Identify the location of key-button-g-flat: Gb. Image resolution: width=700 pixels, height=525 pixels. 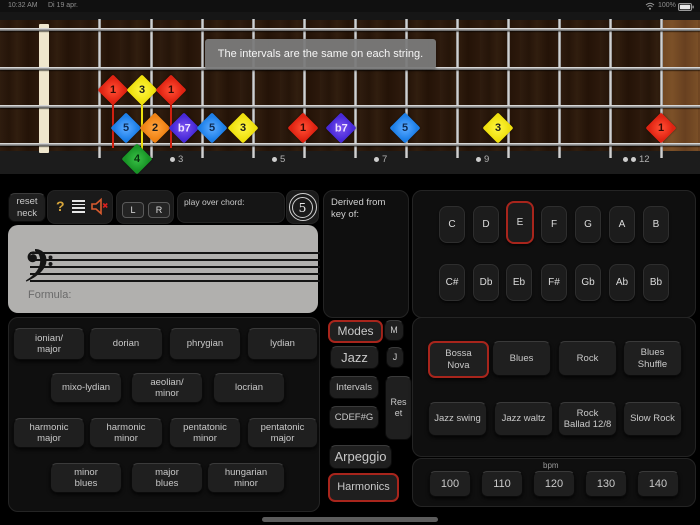
(588, 282).